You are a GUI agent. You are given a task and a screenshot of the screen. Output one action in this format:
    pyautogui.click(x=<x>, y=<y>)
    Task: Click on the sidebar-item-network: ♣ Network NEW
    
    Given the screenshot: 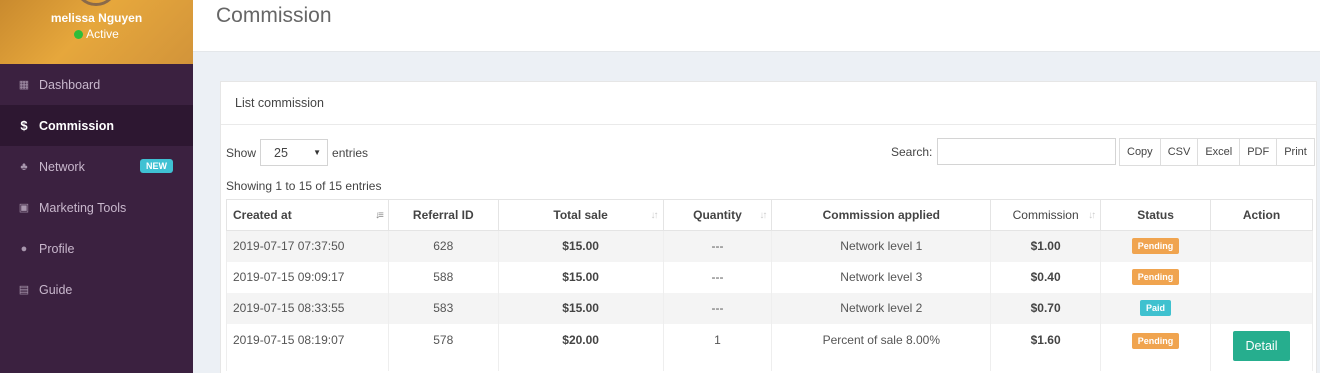 What is the action you would take?
    pyautogui.click(x=96, y=166)
    